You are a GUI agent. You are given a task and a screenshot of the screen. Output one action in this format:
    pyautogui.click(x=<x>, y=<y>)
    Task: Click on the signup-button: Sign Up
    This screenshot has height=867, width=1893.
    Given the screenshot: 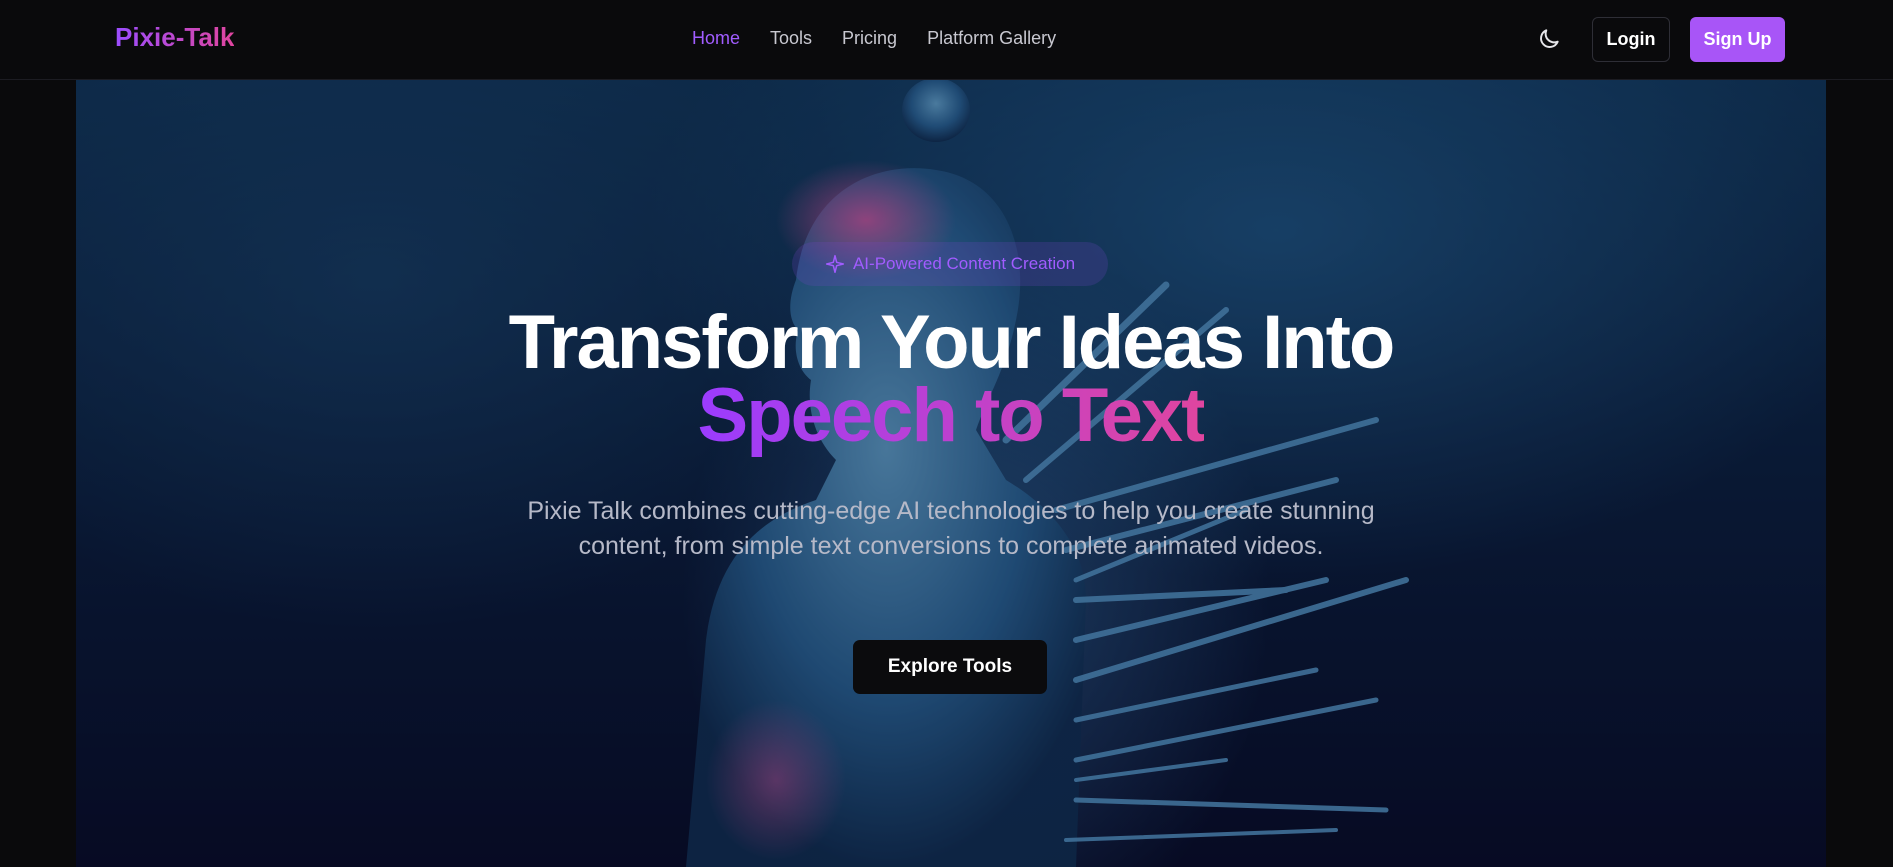 What is the action you would take?
    pyautogui.click(x=1737, y=39)
    